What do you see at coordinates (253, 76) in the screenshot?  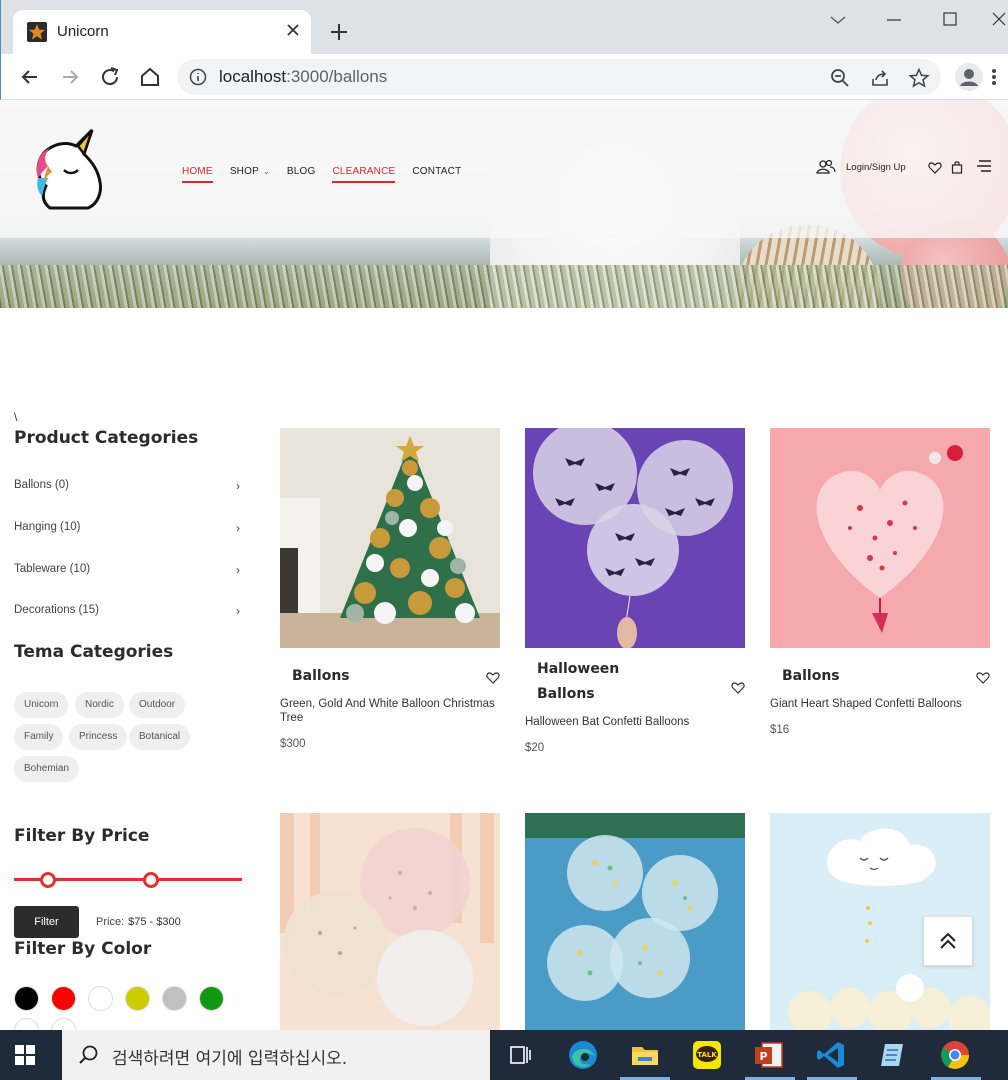 I see `url-host: localhost` at bounding box center [253, 76].